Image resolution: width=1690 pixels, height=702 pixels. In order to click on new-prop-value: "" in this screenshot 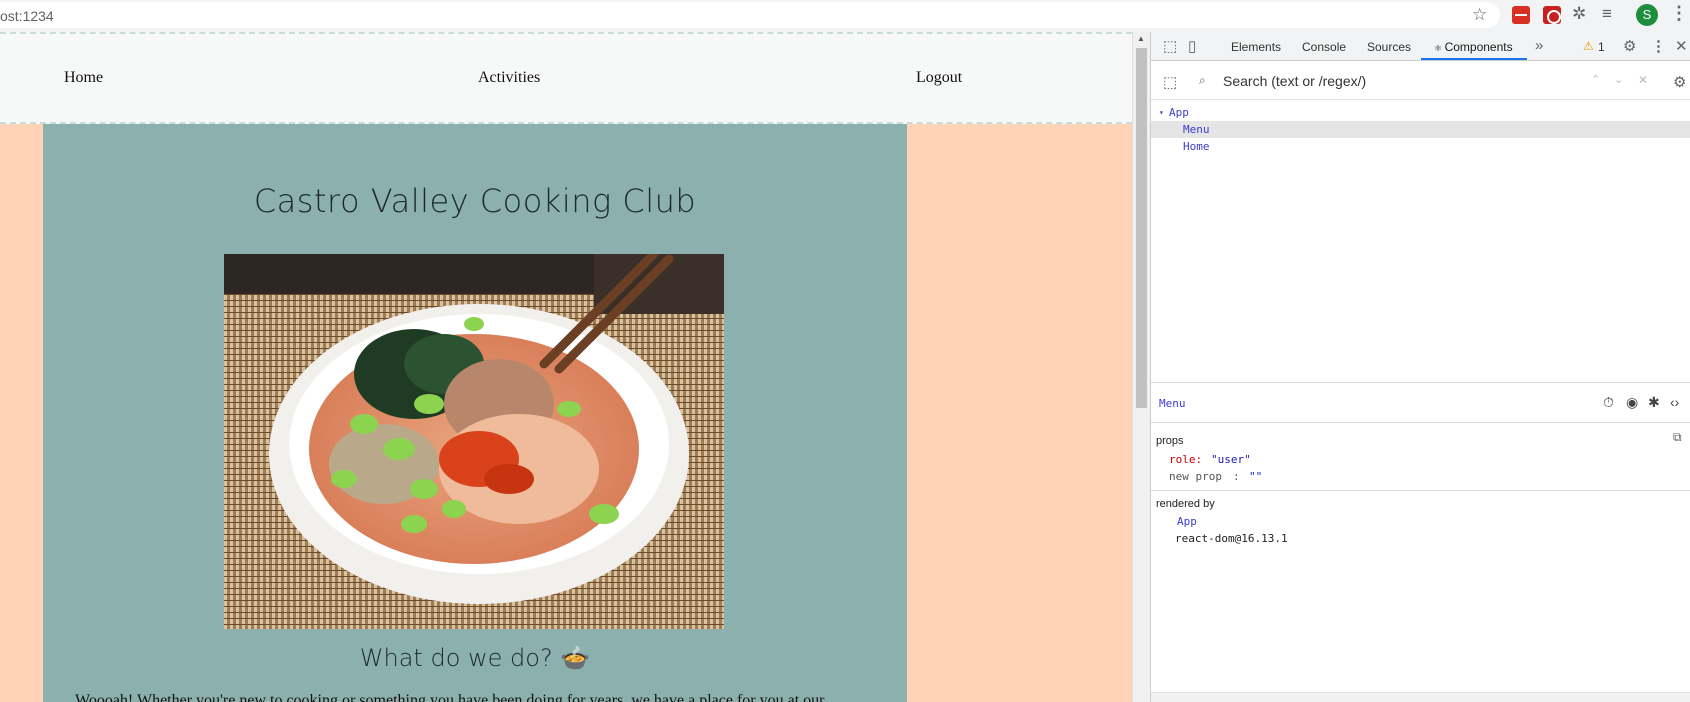, I will do `click(1255, 476)`.